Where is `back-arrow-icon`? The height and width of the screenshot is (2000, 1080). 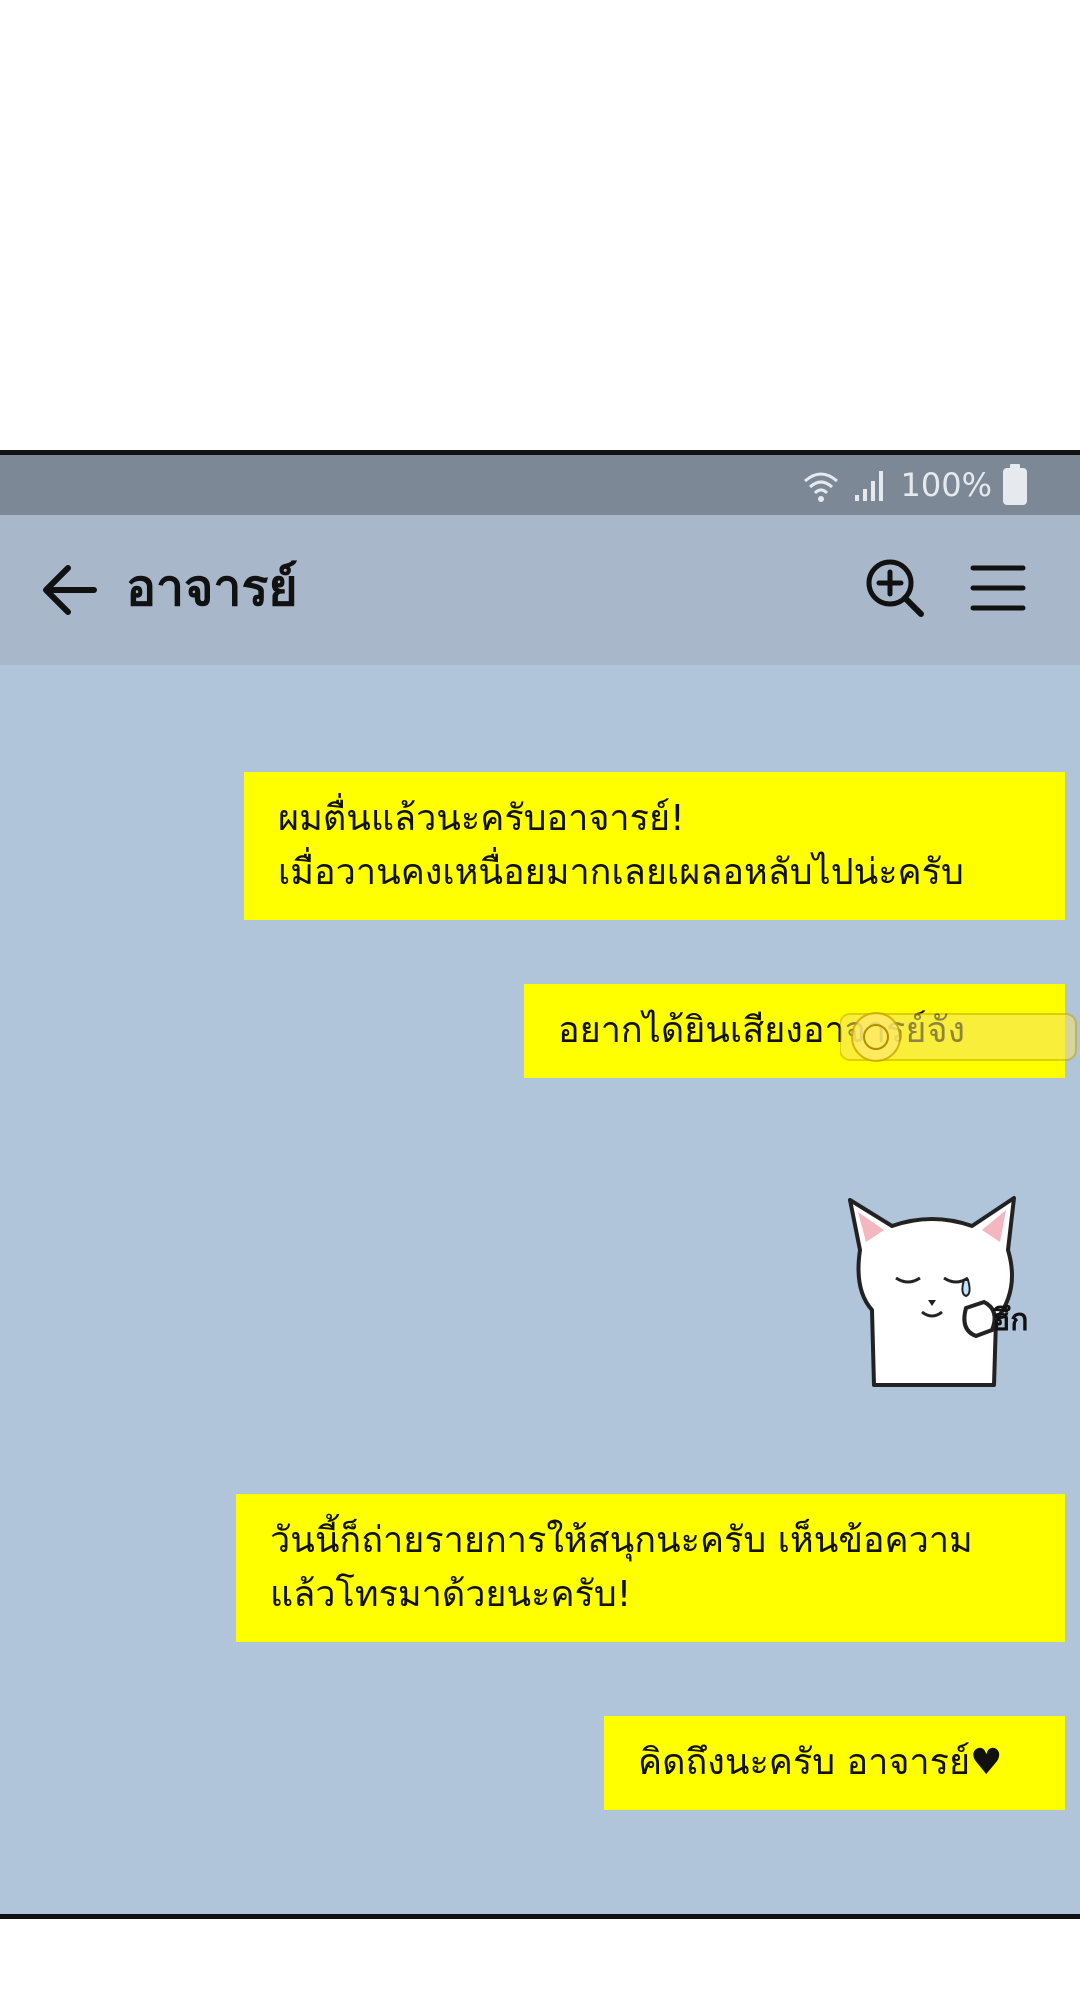 back-arrow-icon is located at coordinates (69, 590).